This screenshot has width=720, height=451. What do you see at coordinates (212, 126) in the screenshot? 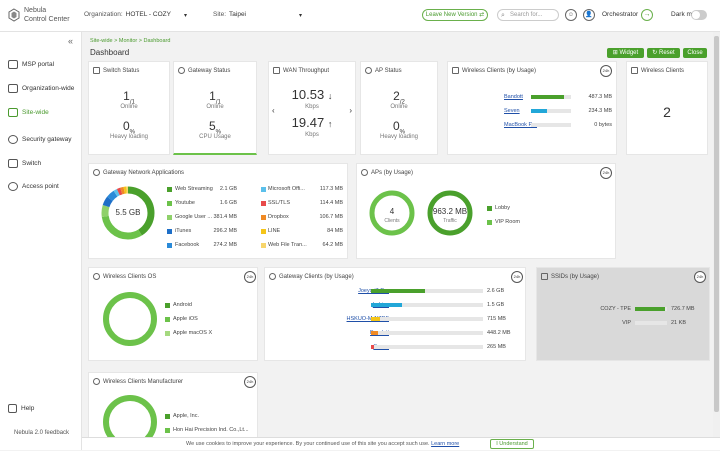
I see `cpu-value: 5` at bounding box center [212, 126].